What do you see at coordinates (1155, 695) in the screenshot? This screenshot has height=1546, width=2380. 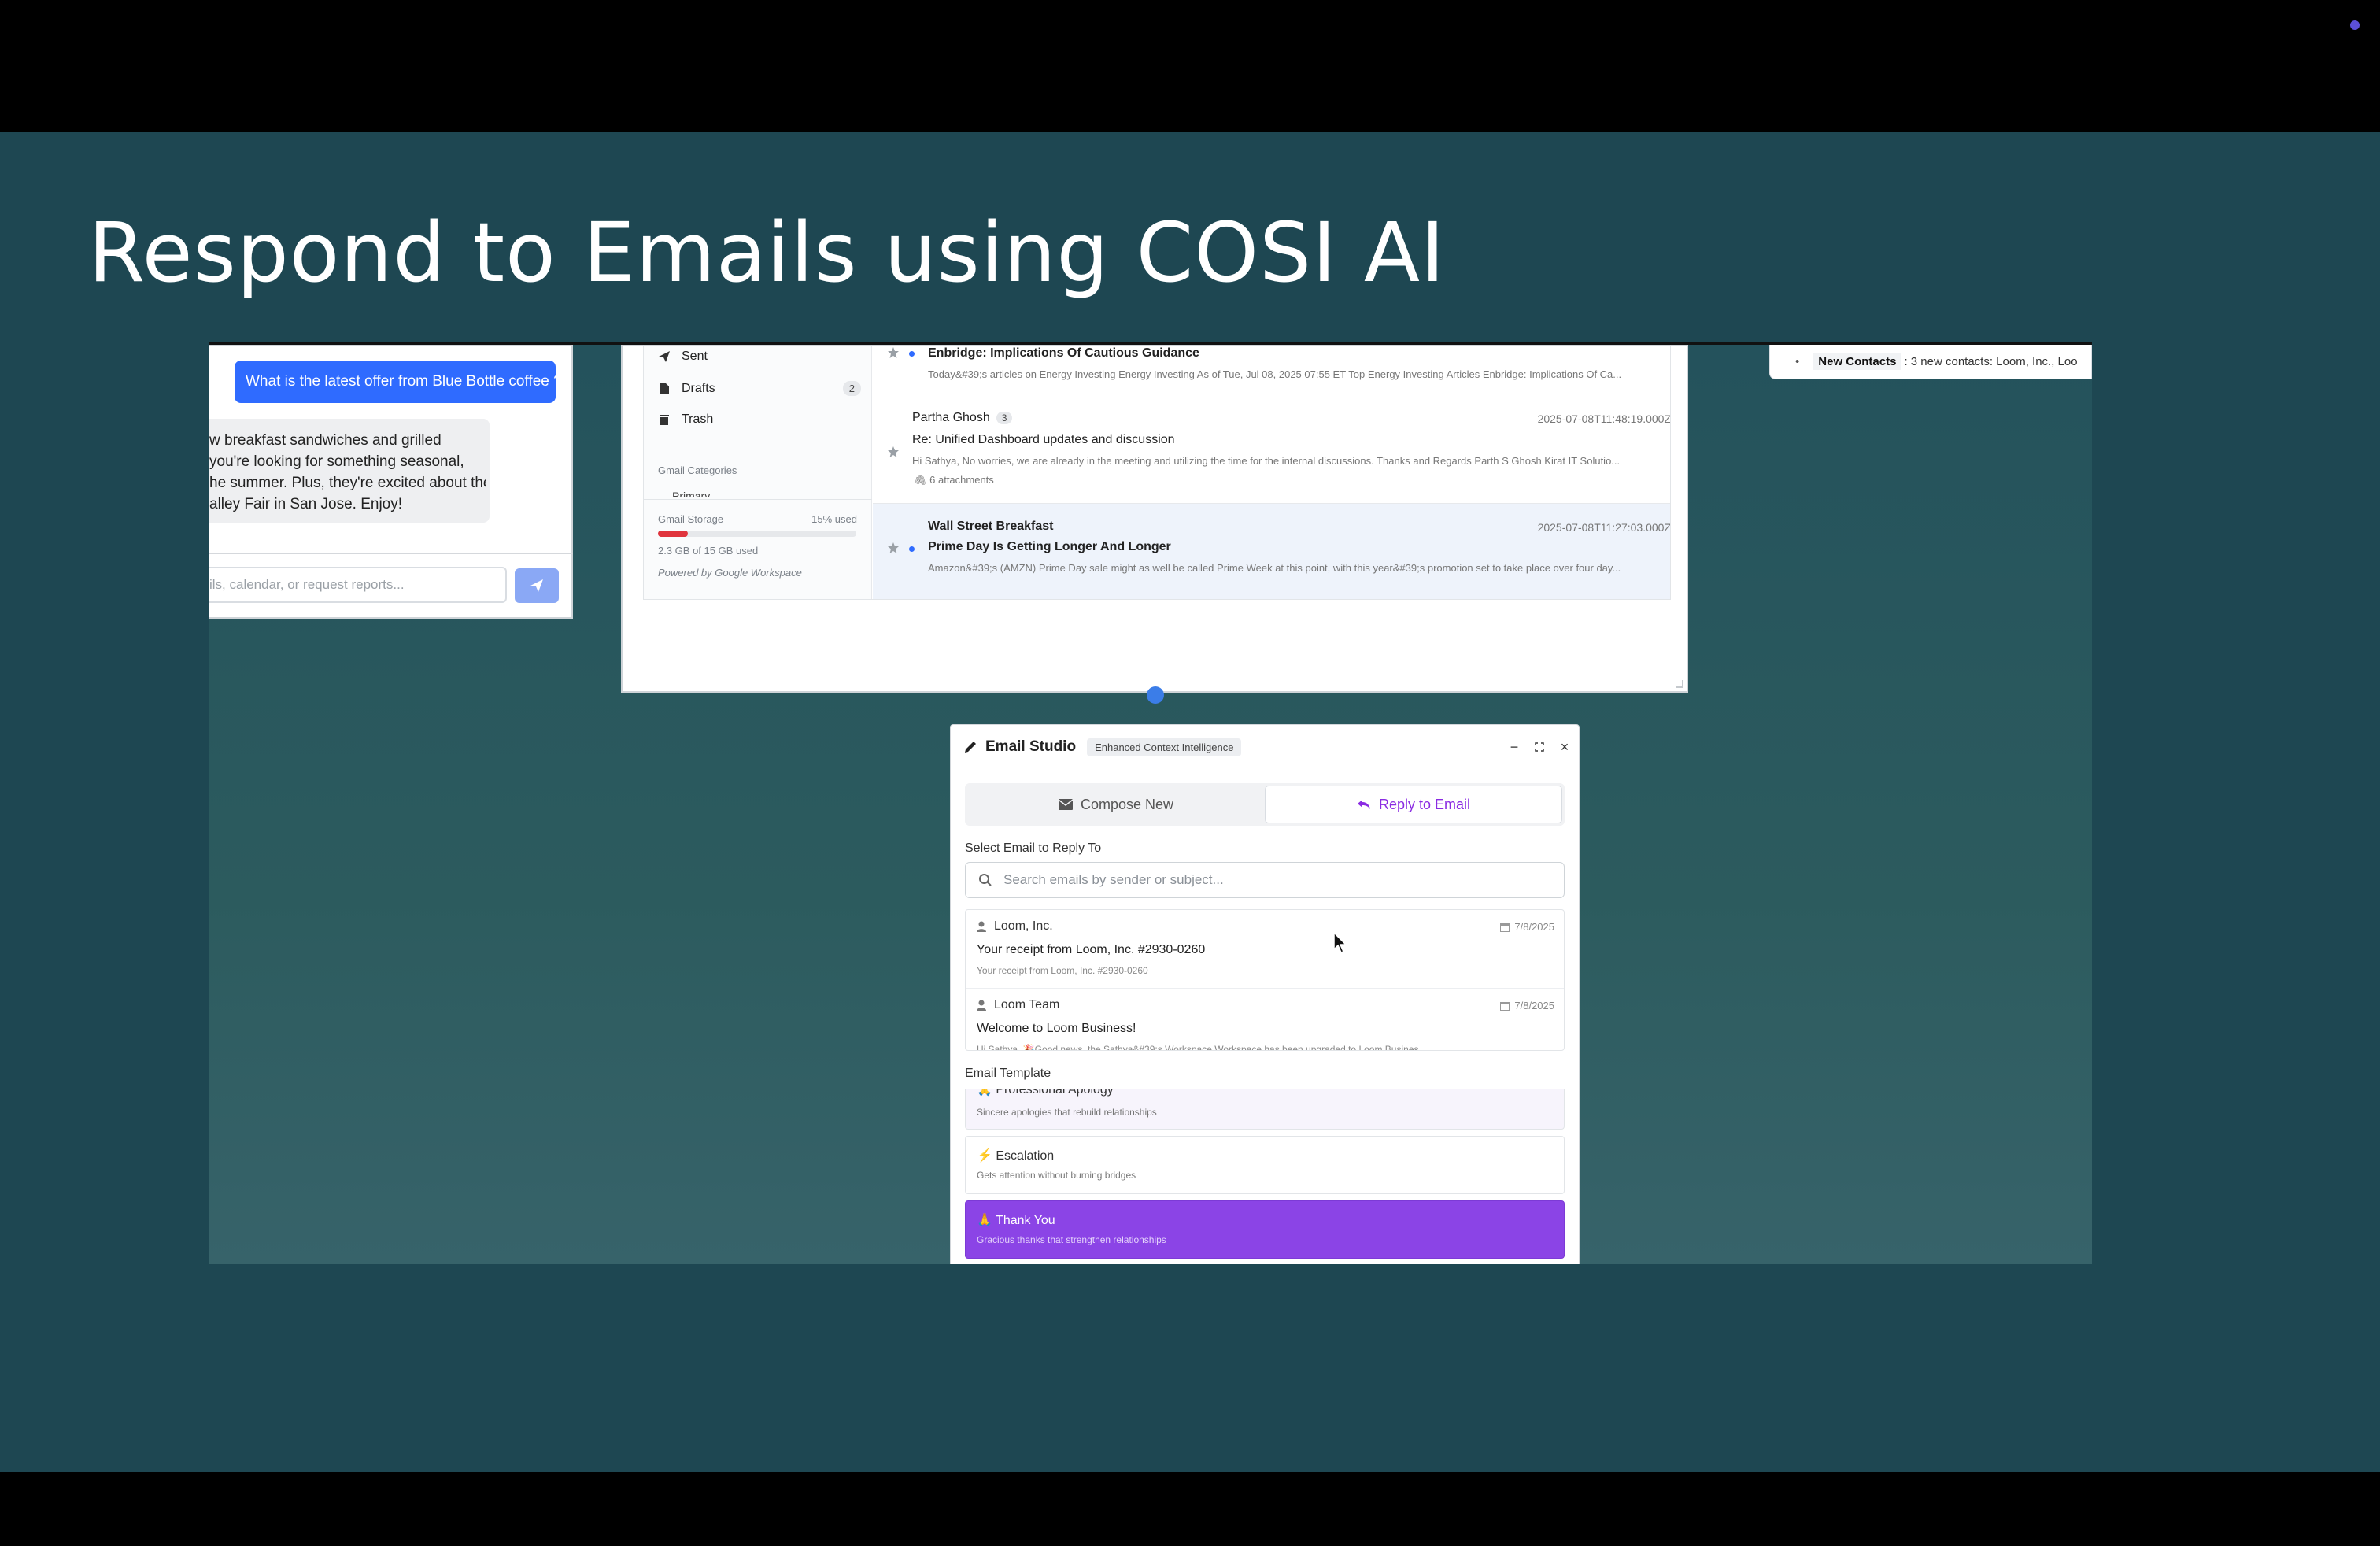 I see `drag-handle` at bounding box center [1155, 695].